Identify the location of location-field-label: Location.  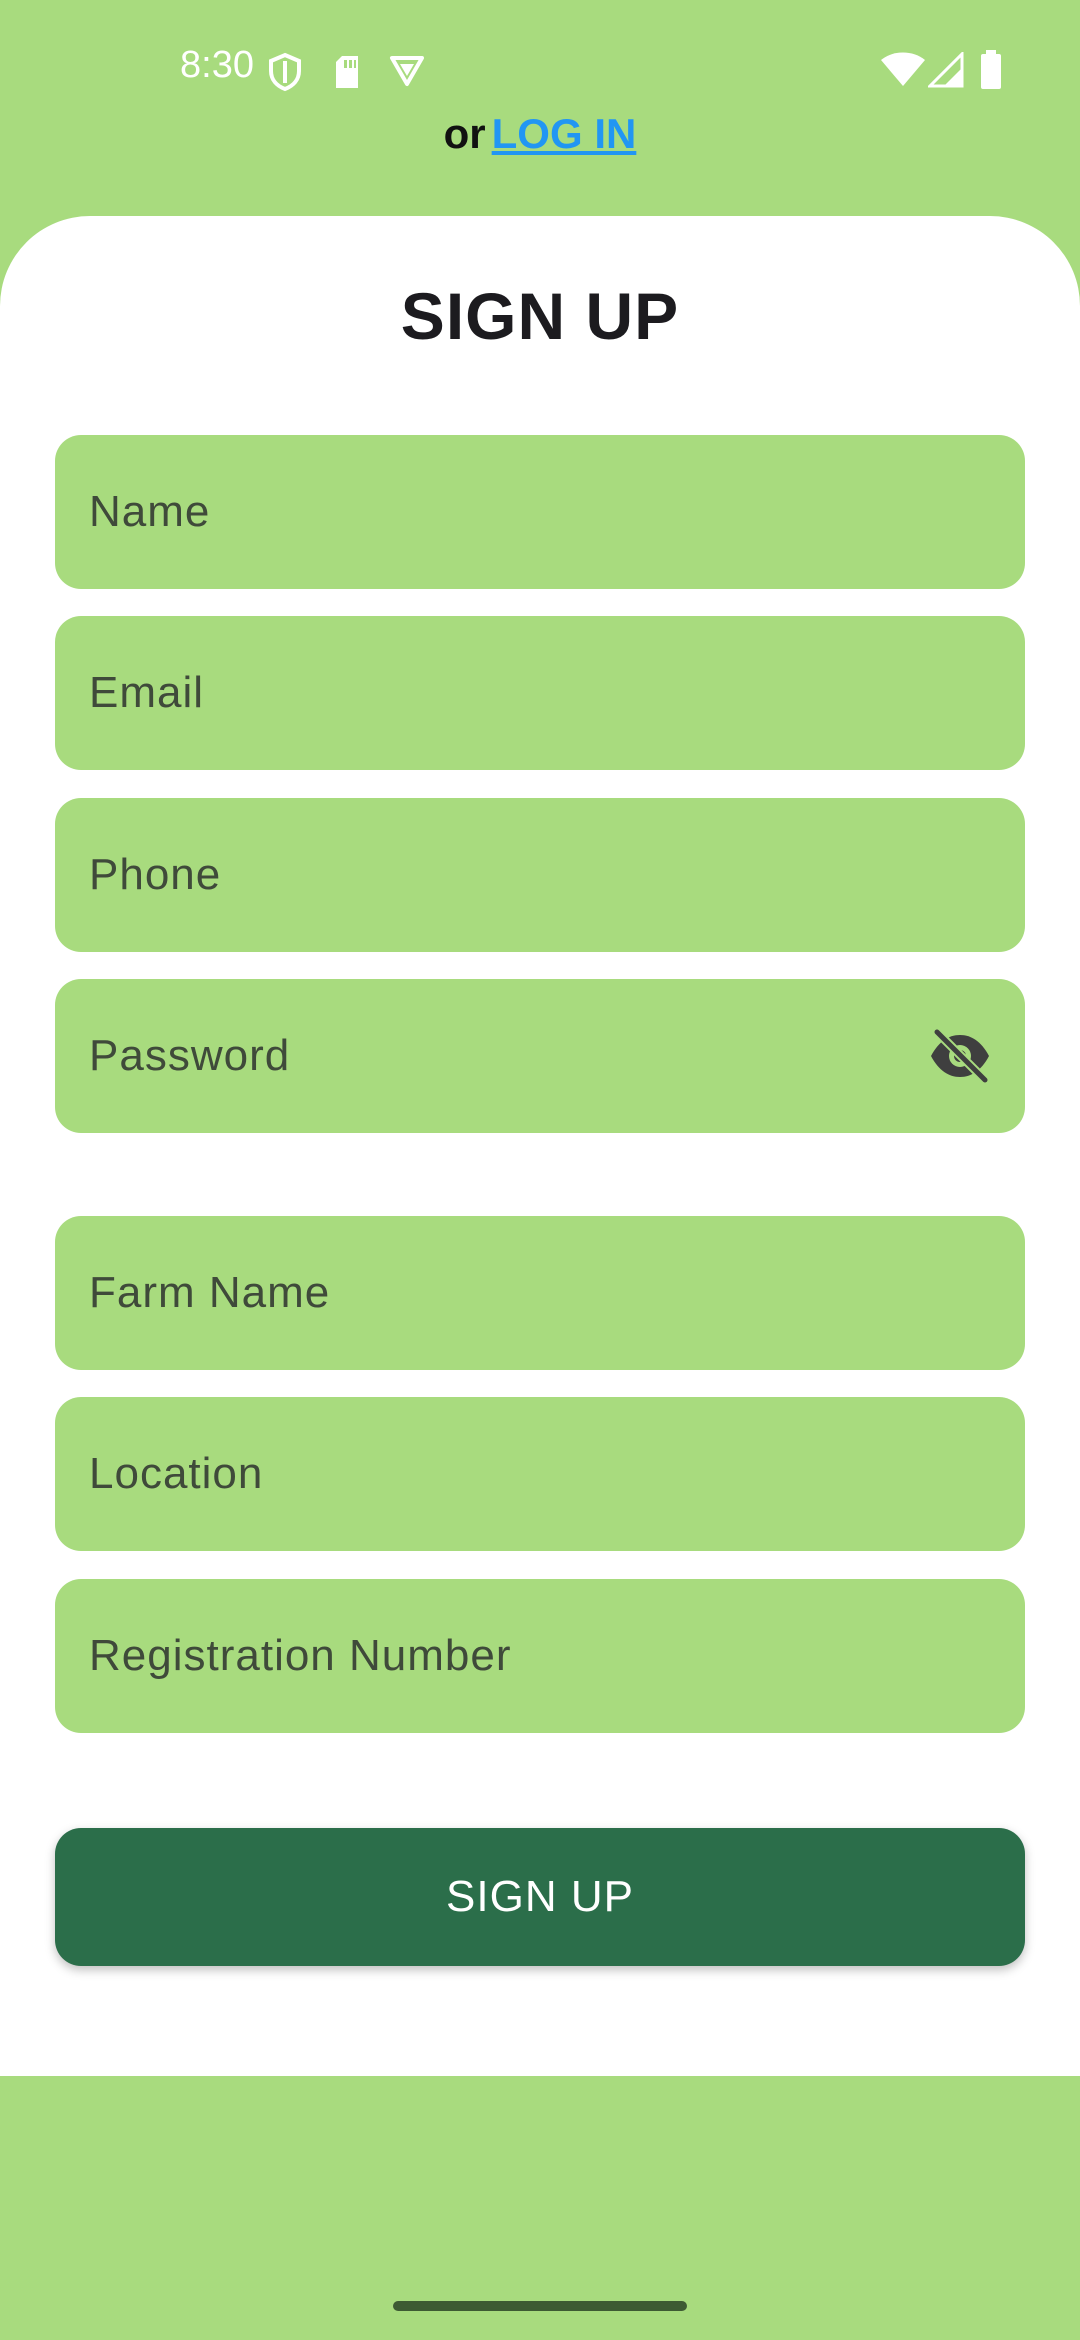
(176, 1473).